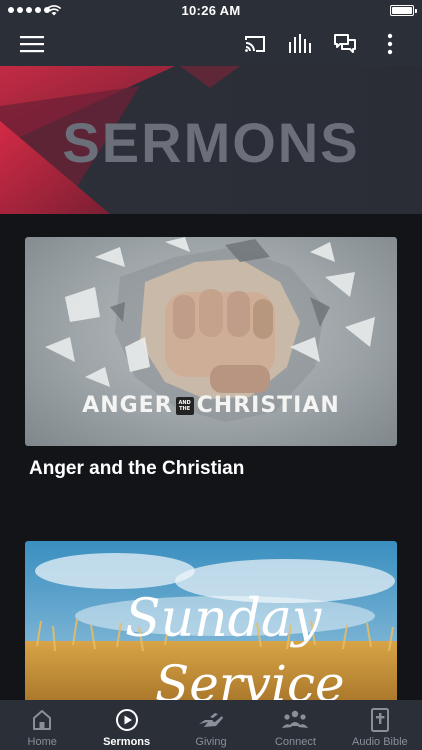 The width and height of the screenshot is (422, 750). Describe the element at coordinates (127, 720) in the screenshot. I see `play-circle-icon` at that location.